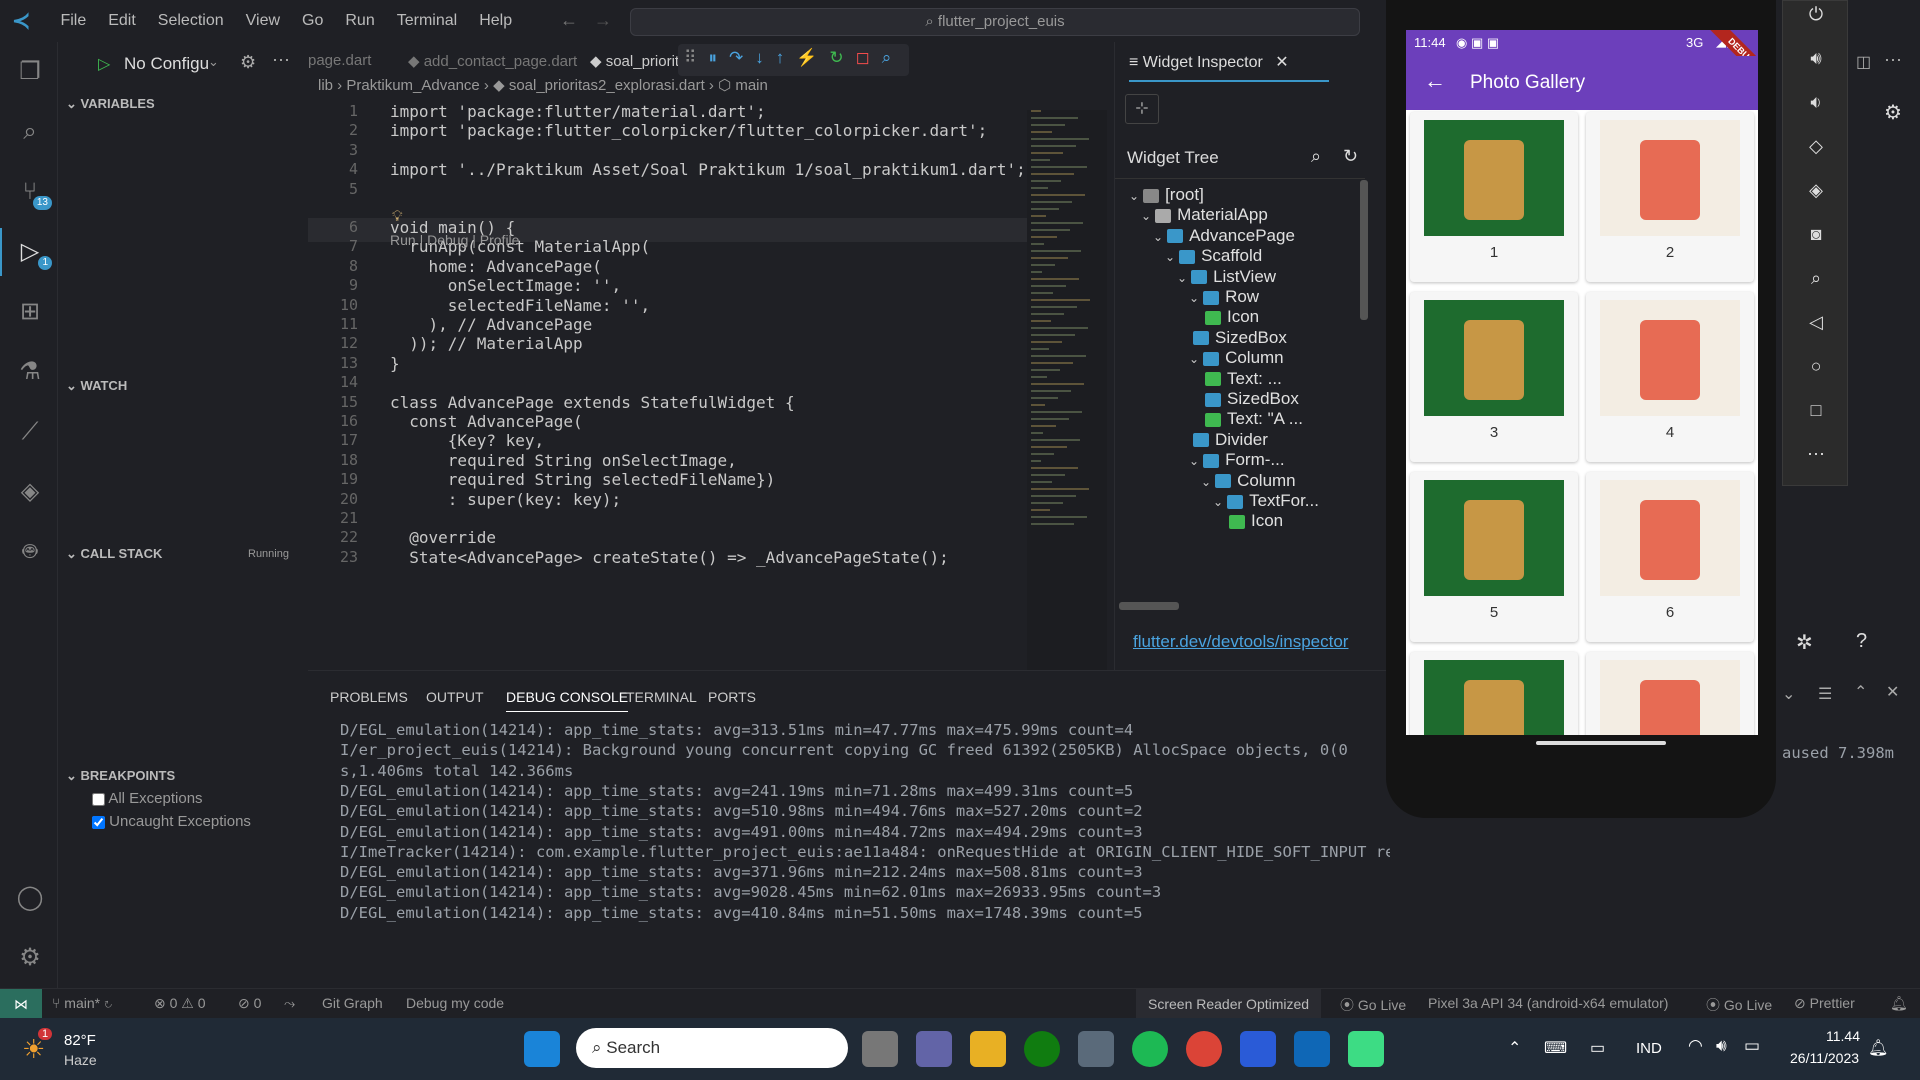 This screenshot has height=1080, width=1920. I want to click on overview-nav-icon: □, so click(1816, 410).